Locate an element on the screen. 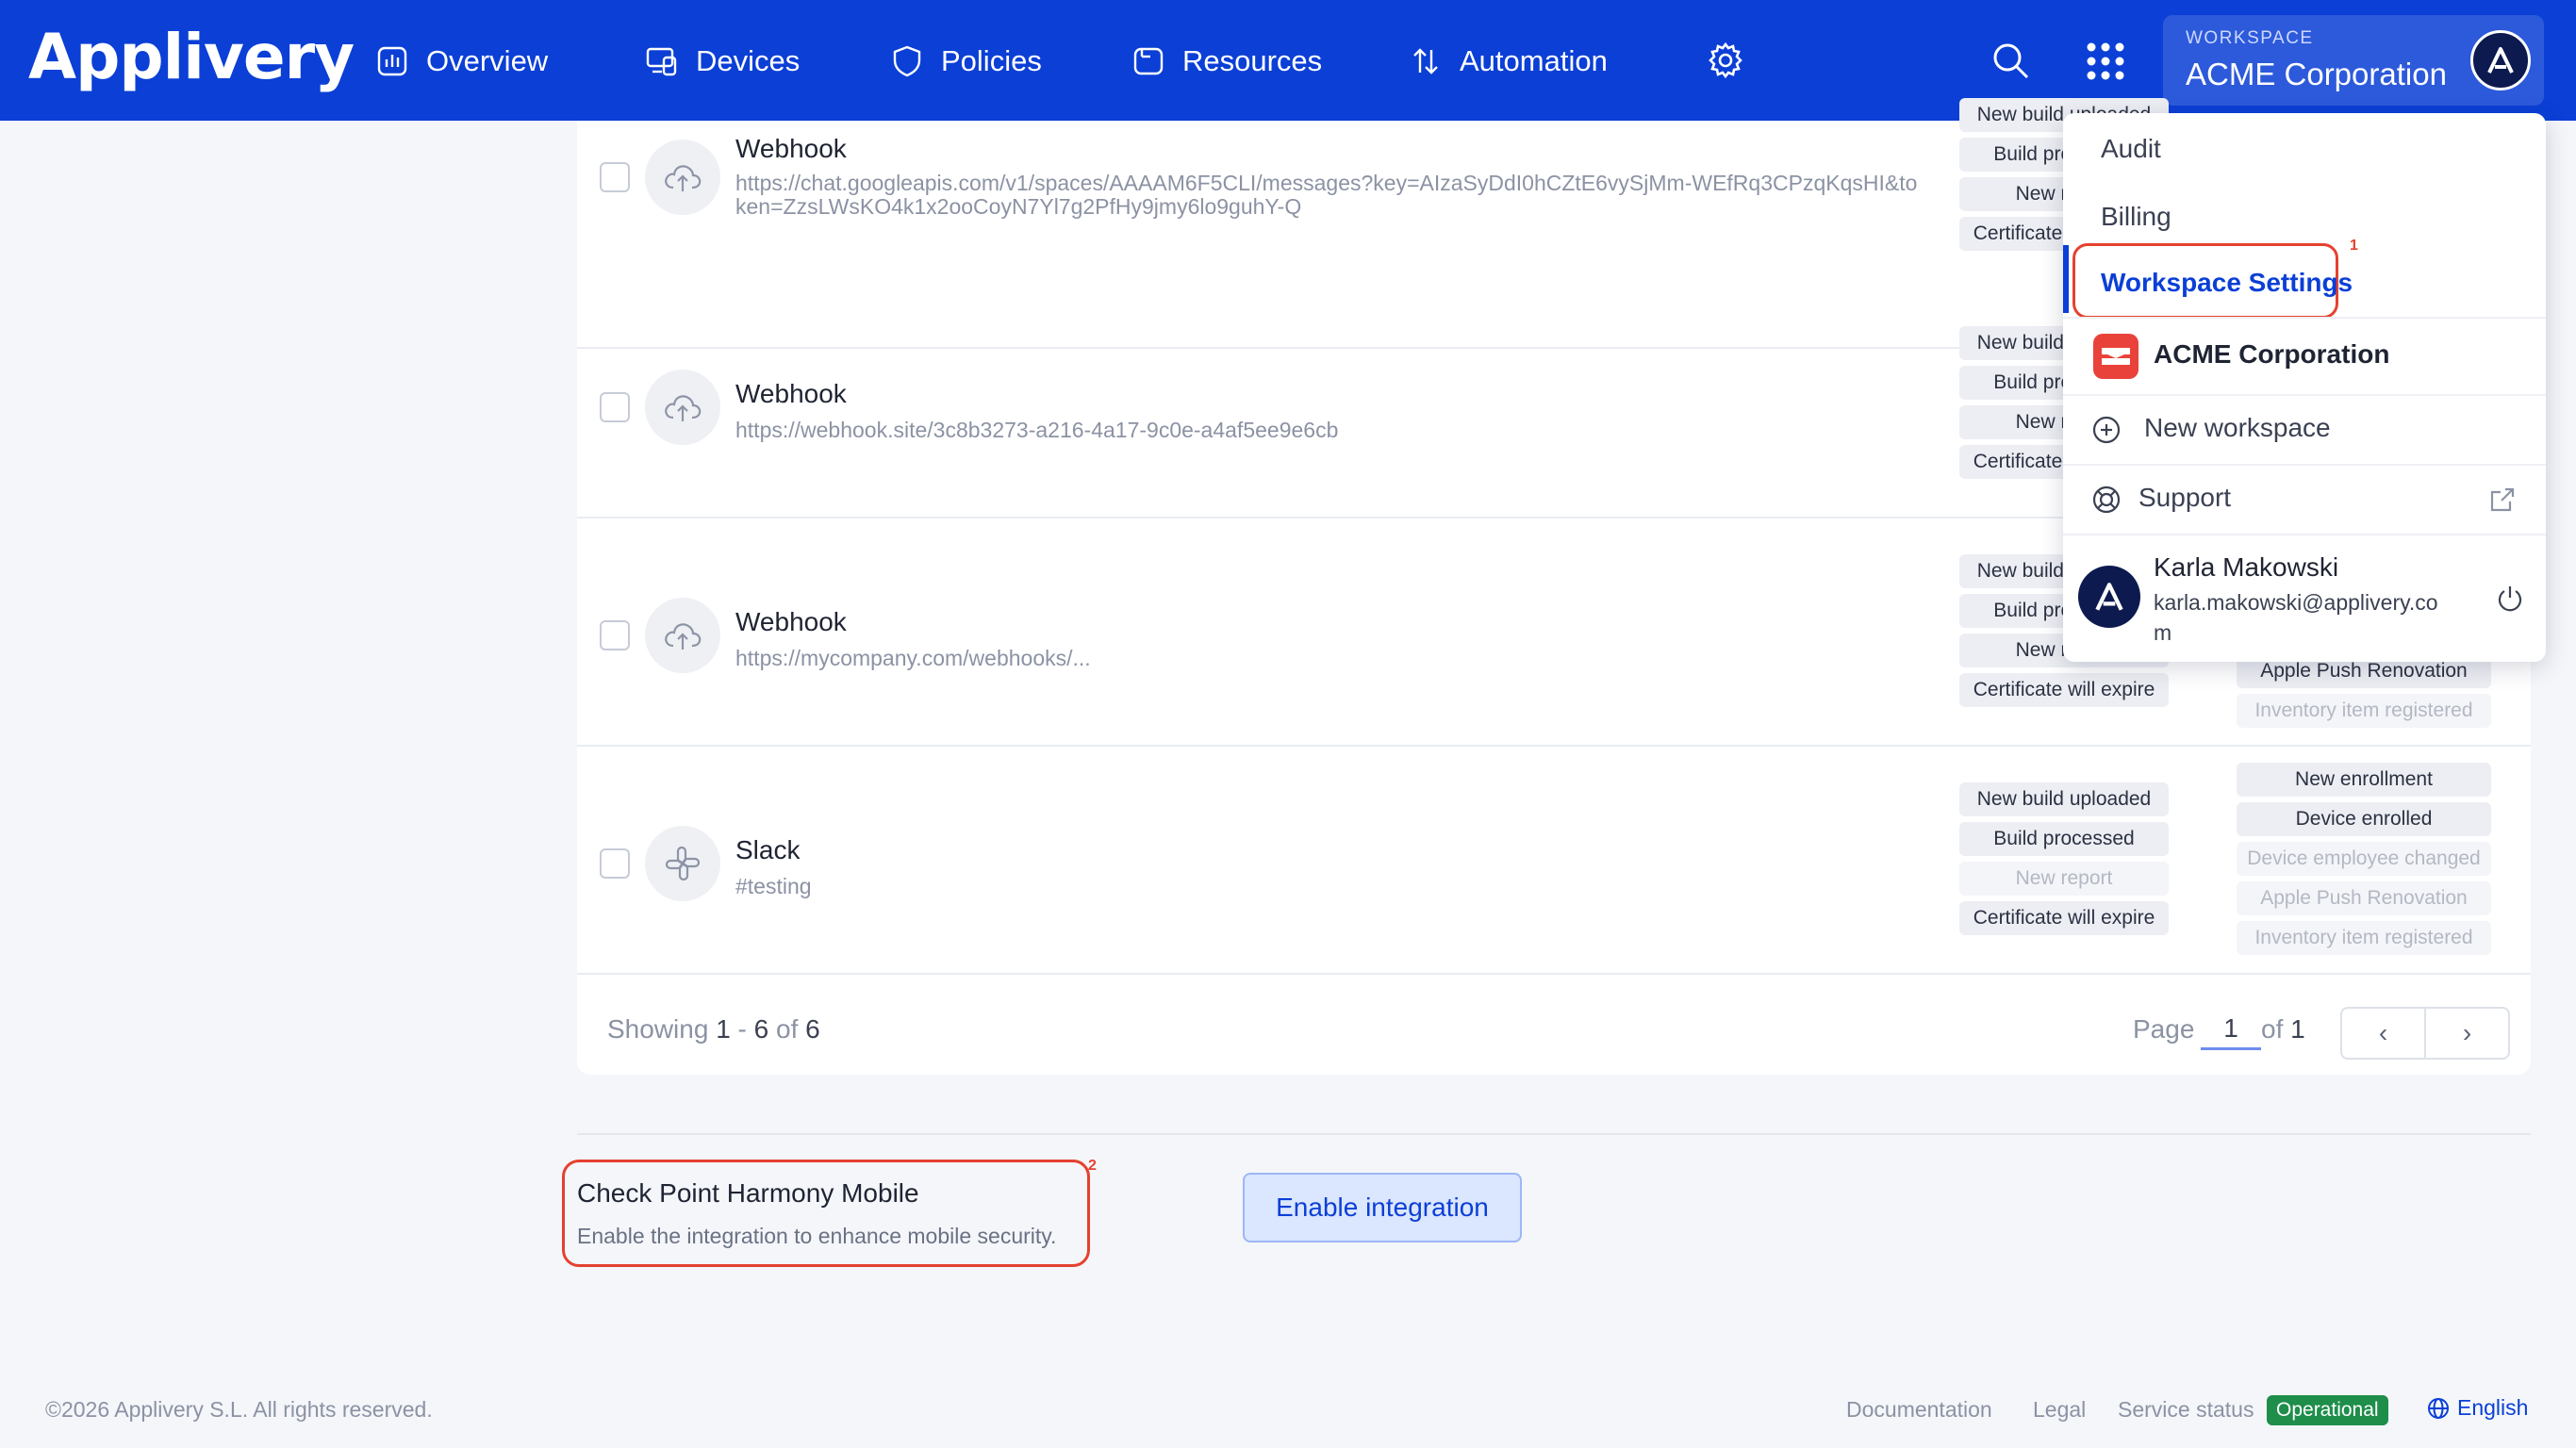 The height and width of the screenshot is (1448, 2576). page-nav-buttons: ‹ › is located at coordinates (2425, 1033).